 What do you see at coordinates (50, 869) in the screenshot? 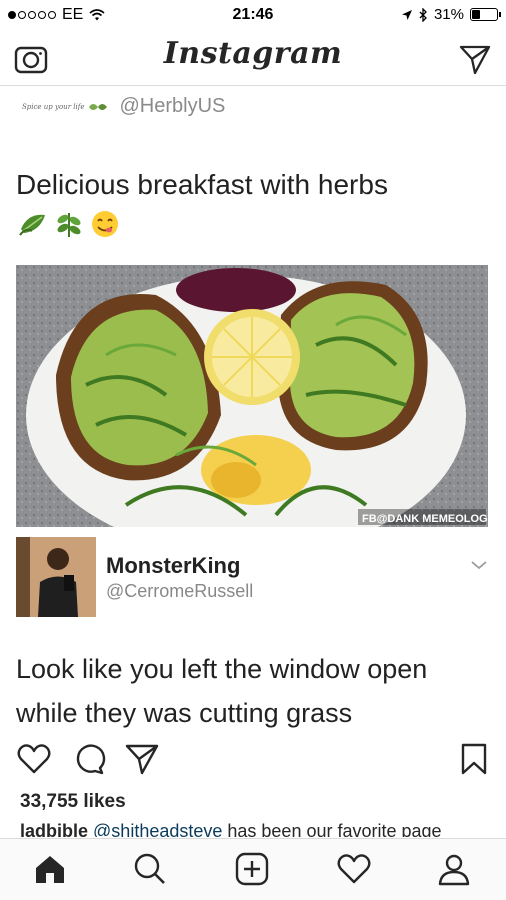
I see `home-icon` at bounding box center [50, 869].